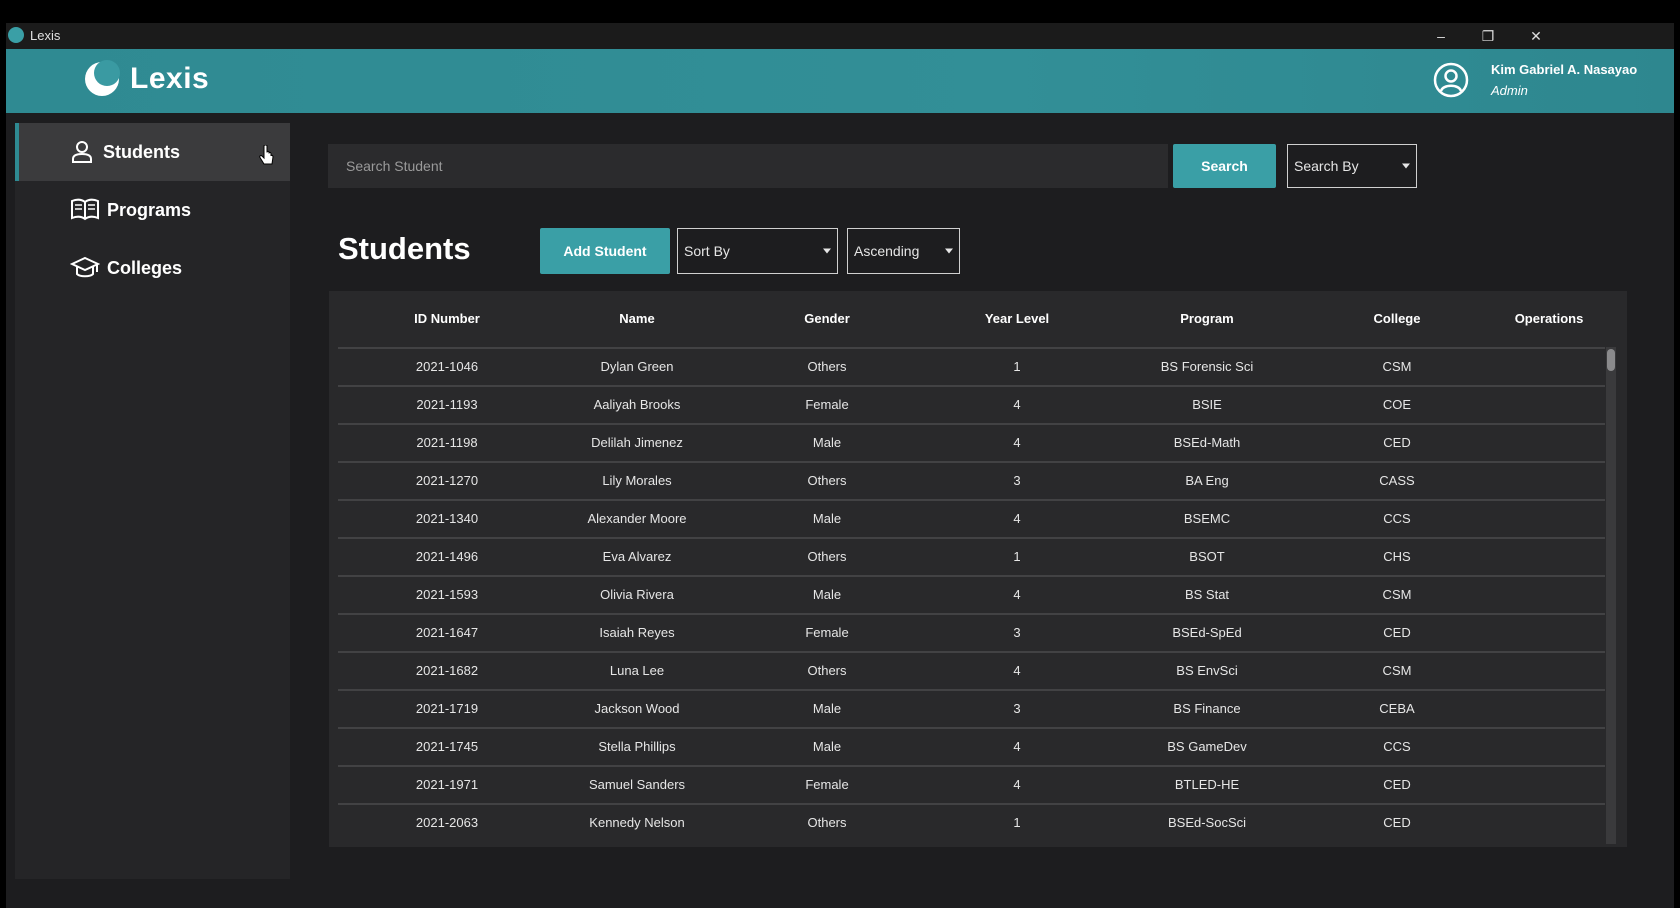  Describe the element at coordinates (949, 251) in the screenshot. I see `chevron-down-icon` at that location.